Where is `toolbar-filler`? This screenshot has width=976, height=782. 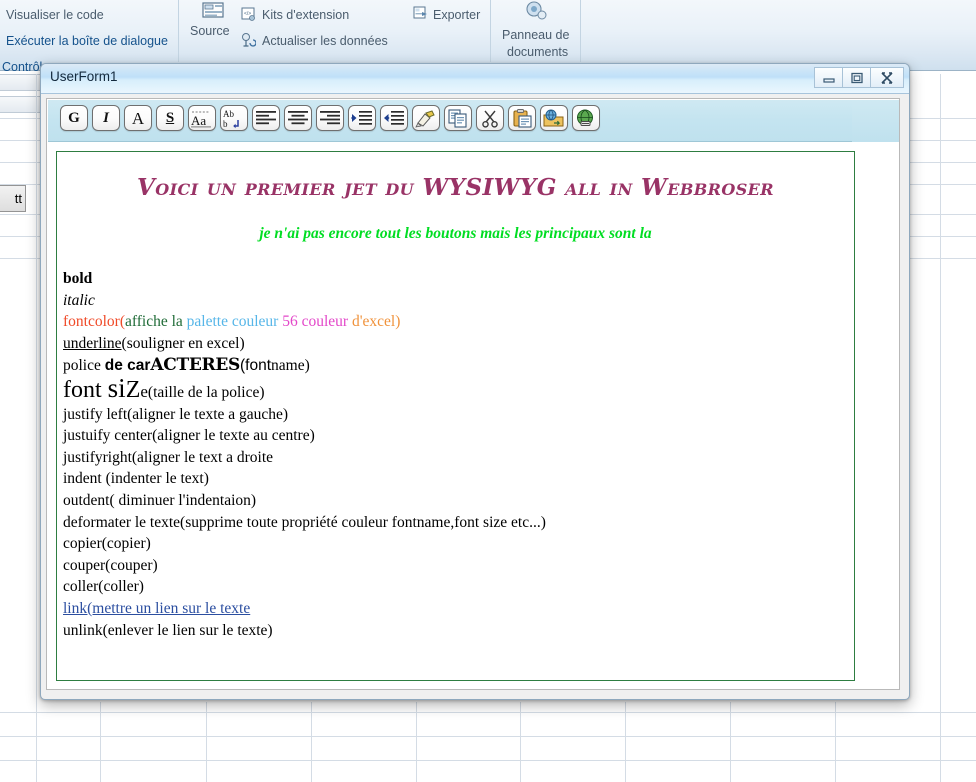 toolbar-filler is located at coordinates (875, 121).